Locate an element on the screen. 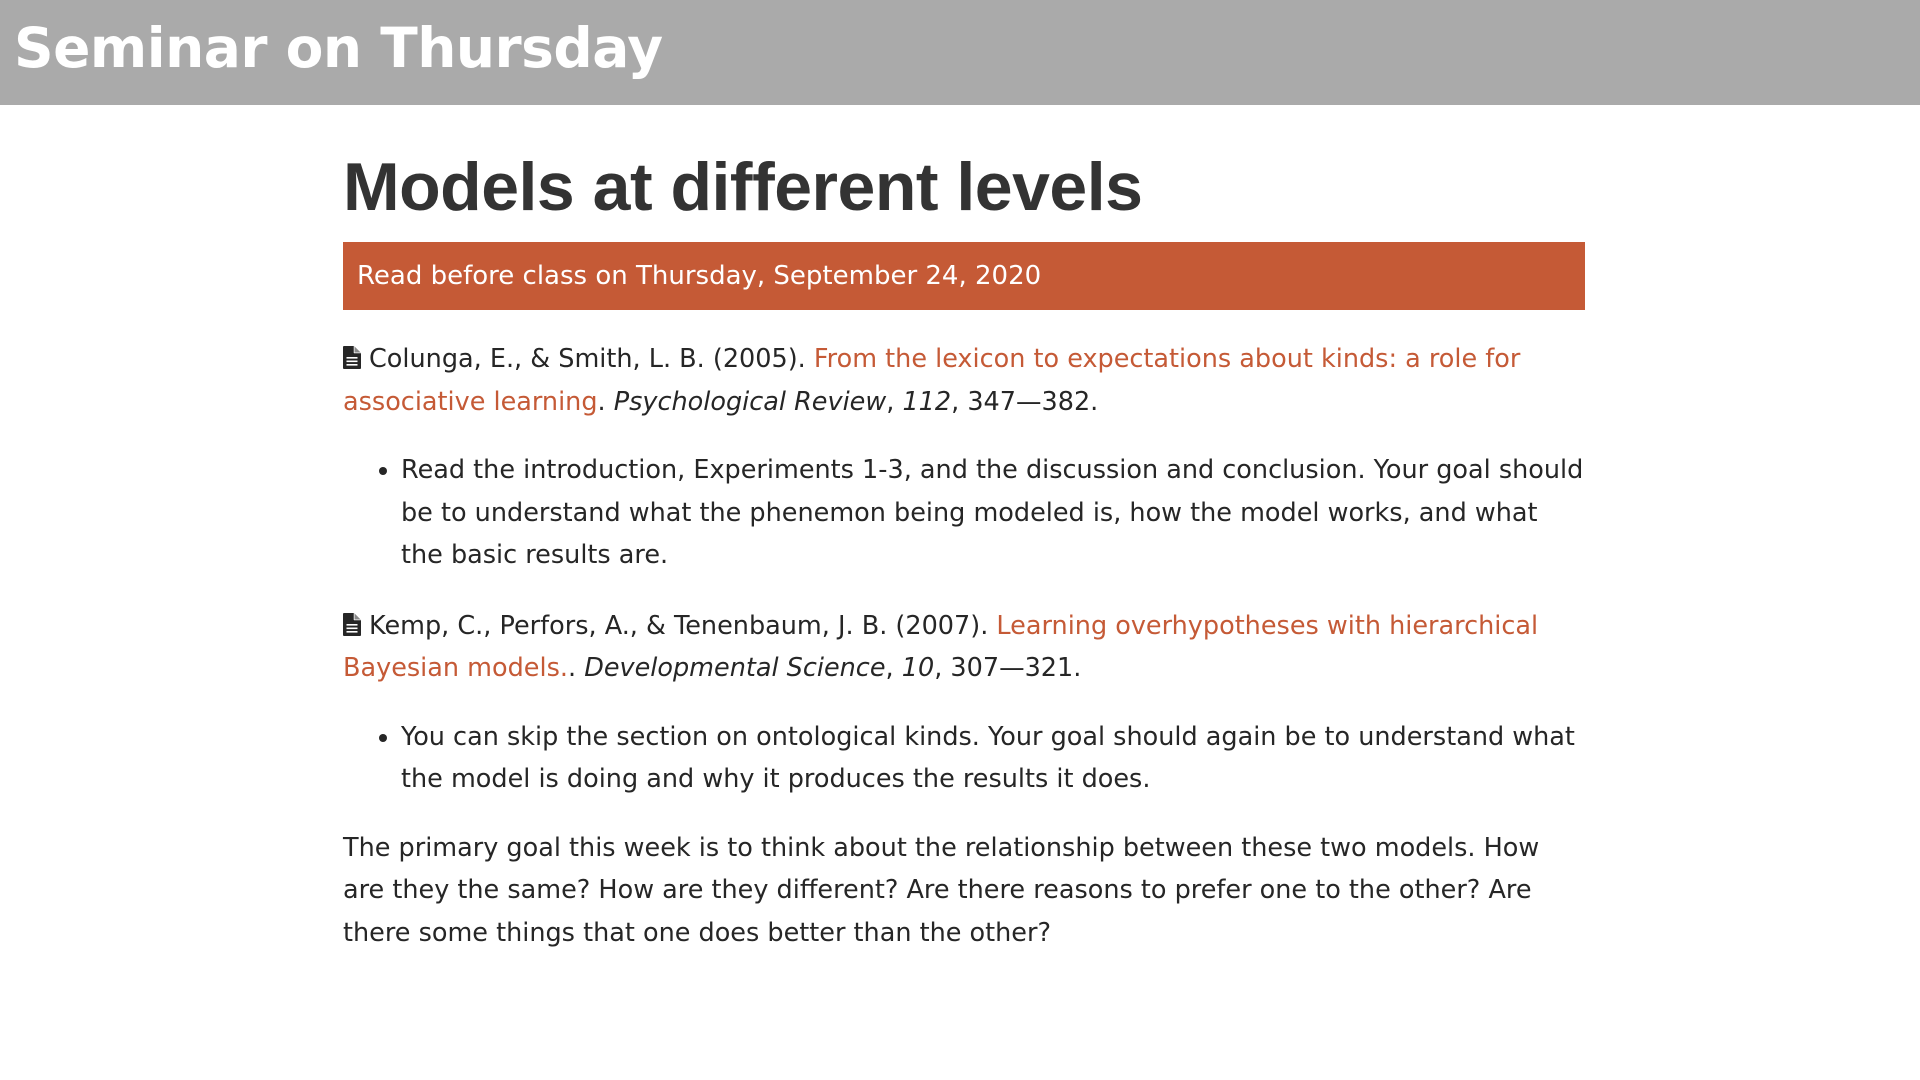 Image resolution: width=1920 pixels, height=1080 pixels. top-bar: Seminar on Thursday is located at coordinates (960, 52).